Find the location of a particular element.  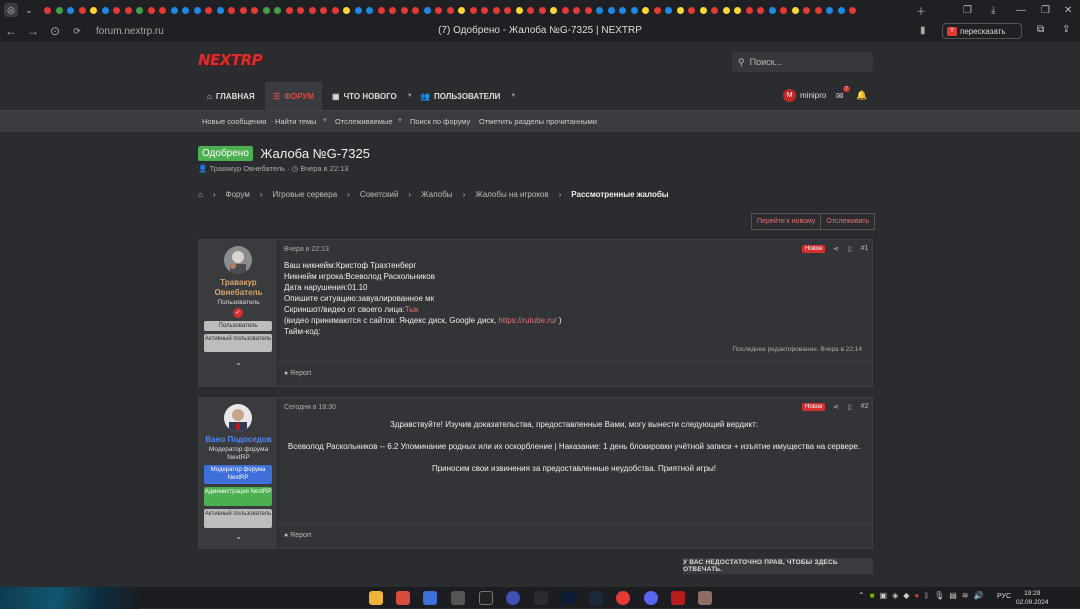

downloads-icon: ⤓ is located at coordinates (993, 10).